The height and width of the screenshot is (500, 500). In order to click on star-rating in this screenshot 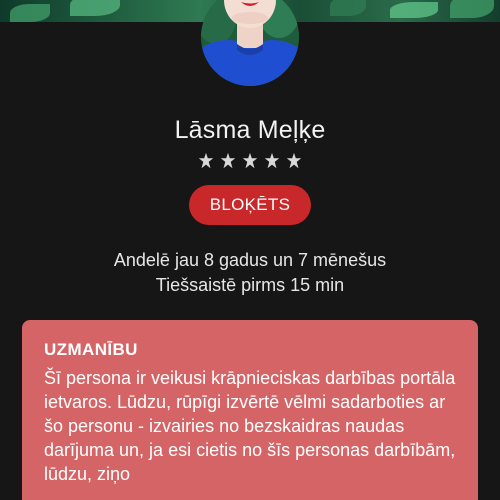, I will do `click(250, 161)`.